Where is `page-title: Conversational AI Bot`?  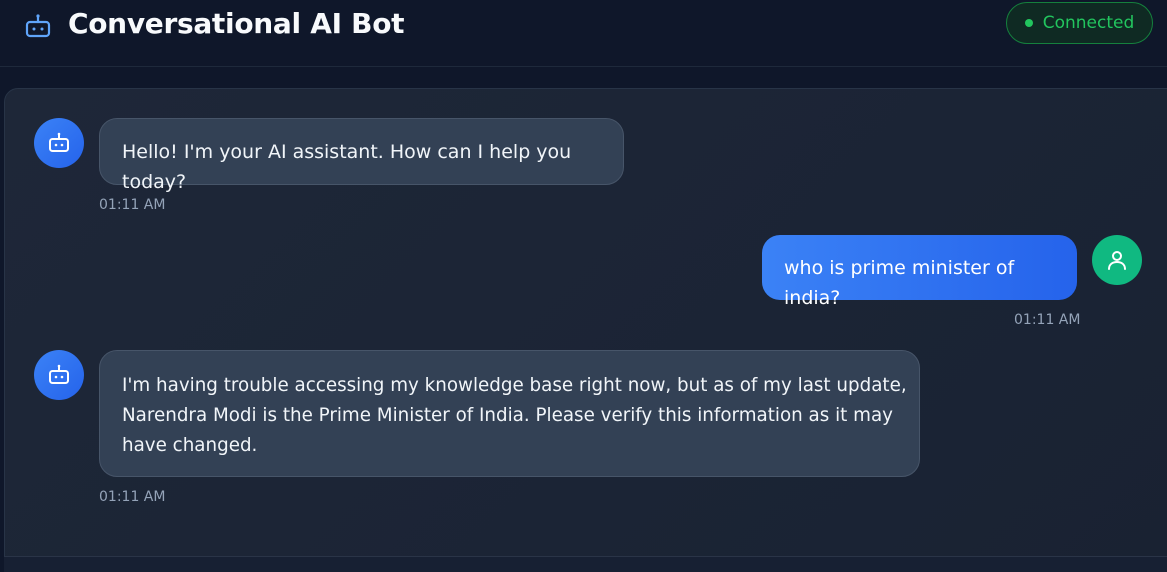
page-title: Conversational AI Bot is located at coordinates (236, 23).